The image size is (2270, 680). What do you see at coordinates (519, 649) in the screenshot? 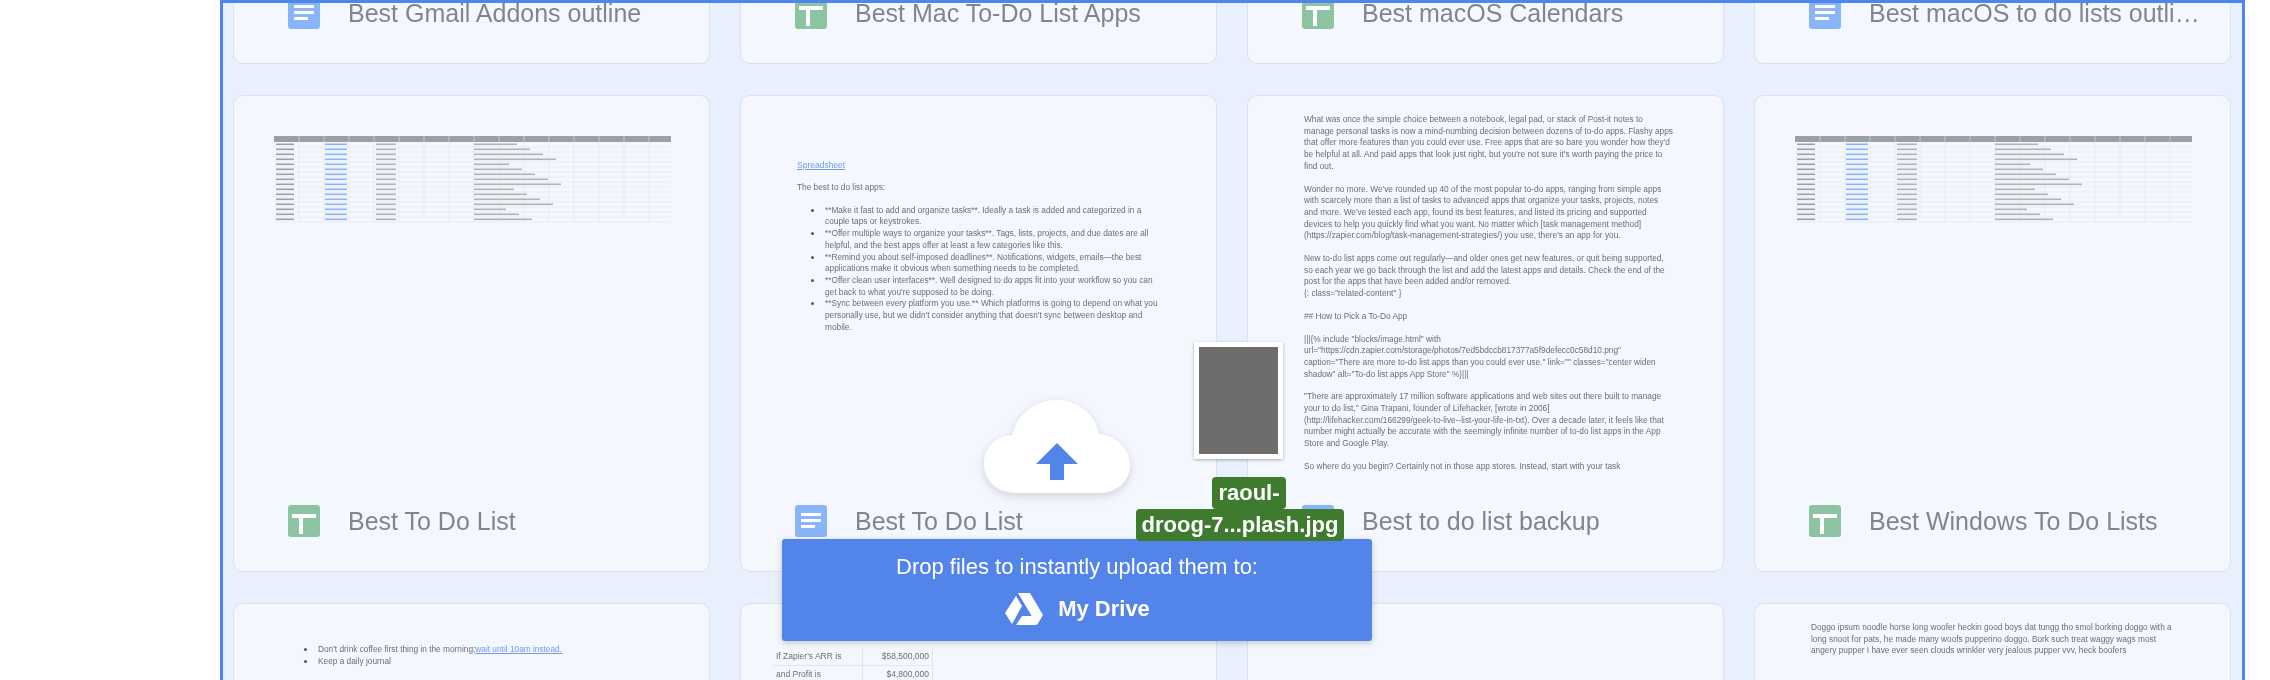
I see `document-link: wait until 10am instead.` at bounding box center [519, 649].